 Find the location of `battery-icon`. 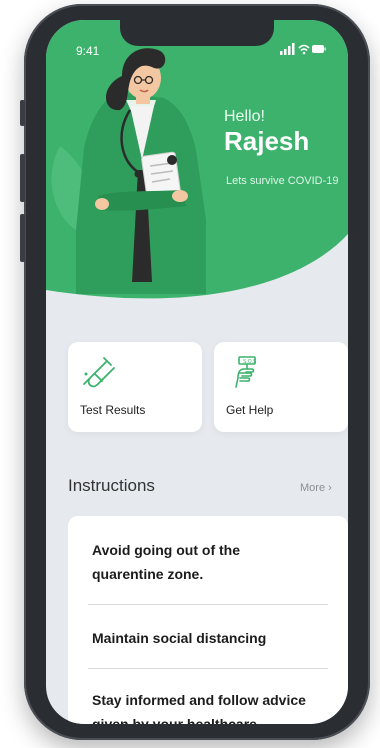

battery-icon is located at coordinates (319, 49).